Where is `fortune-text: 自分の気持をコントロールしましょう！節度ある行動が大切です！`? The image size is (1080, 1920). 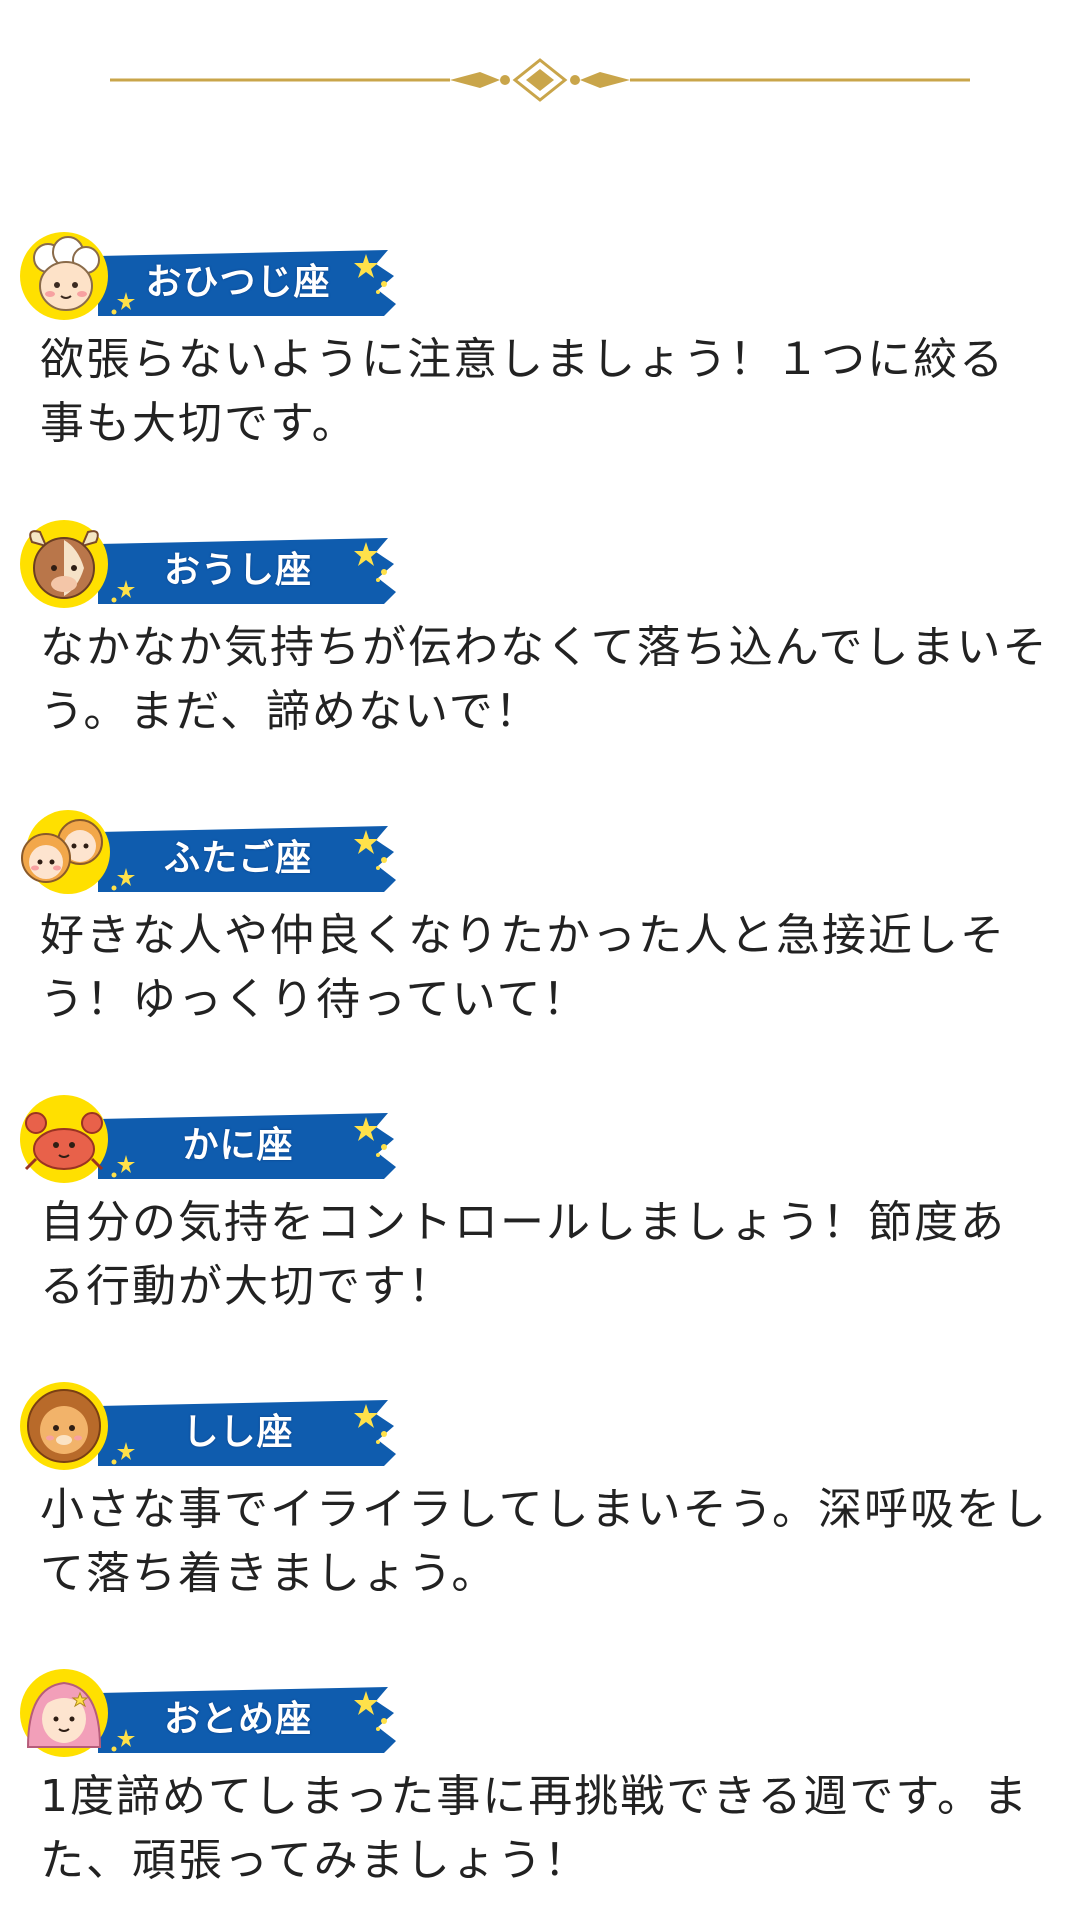 fortune-text: 自分の気持をコントロールしましょう！節度ある行動が大切です！ is located at coordinates (523, 1254).